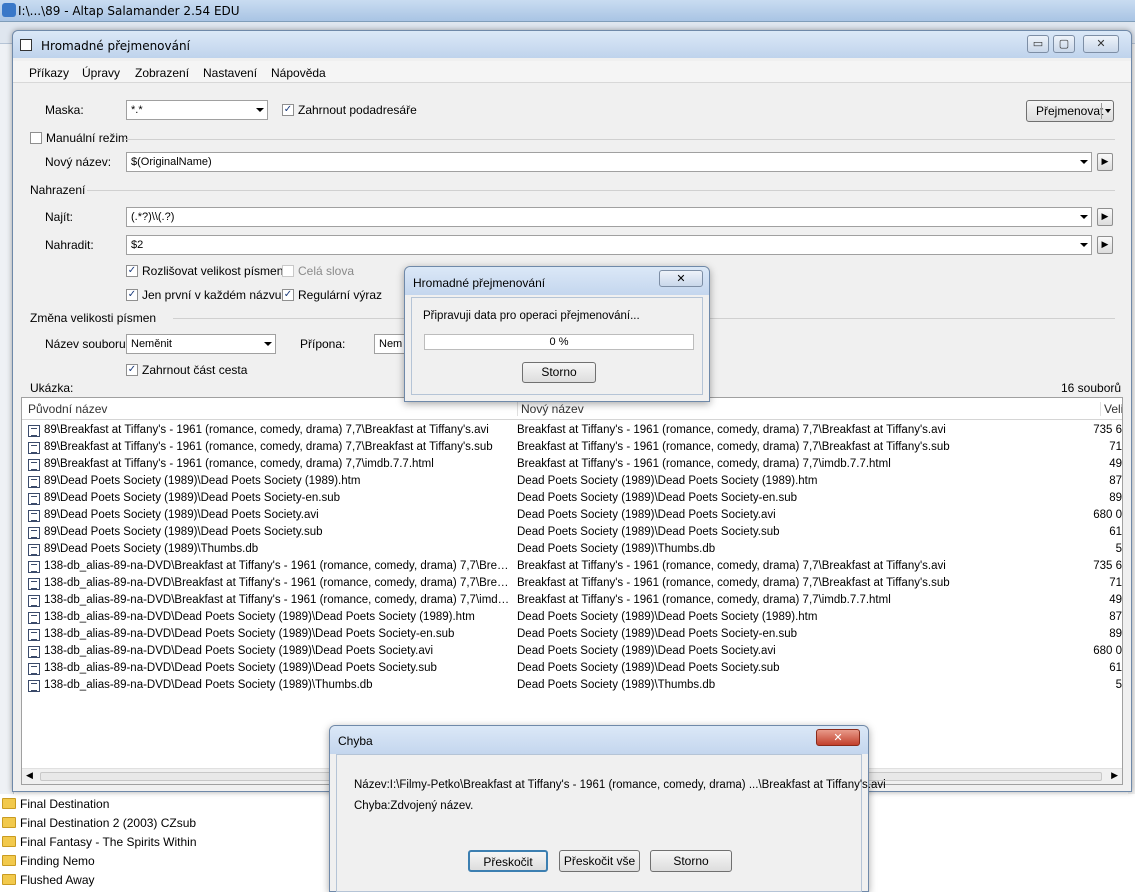 This screenshot has width=1135, height=892. I want to click on rename-dropdown-arrow, so click(1107, 111).